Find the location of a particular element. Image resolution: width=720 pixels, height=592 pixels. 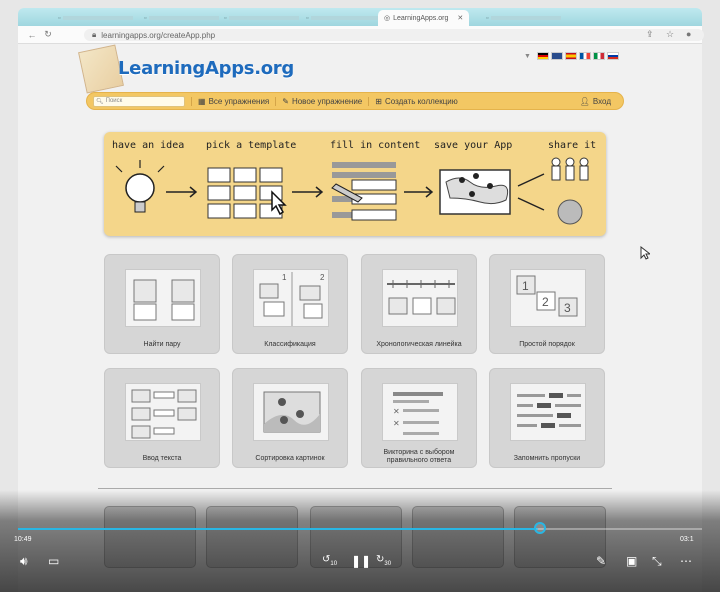

seek-handle is located at coordinates (540, 528).